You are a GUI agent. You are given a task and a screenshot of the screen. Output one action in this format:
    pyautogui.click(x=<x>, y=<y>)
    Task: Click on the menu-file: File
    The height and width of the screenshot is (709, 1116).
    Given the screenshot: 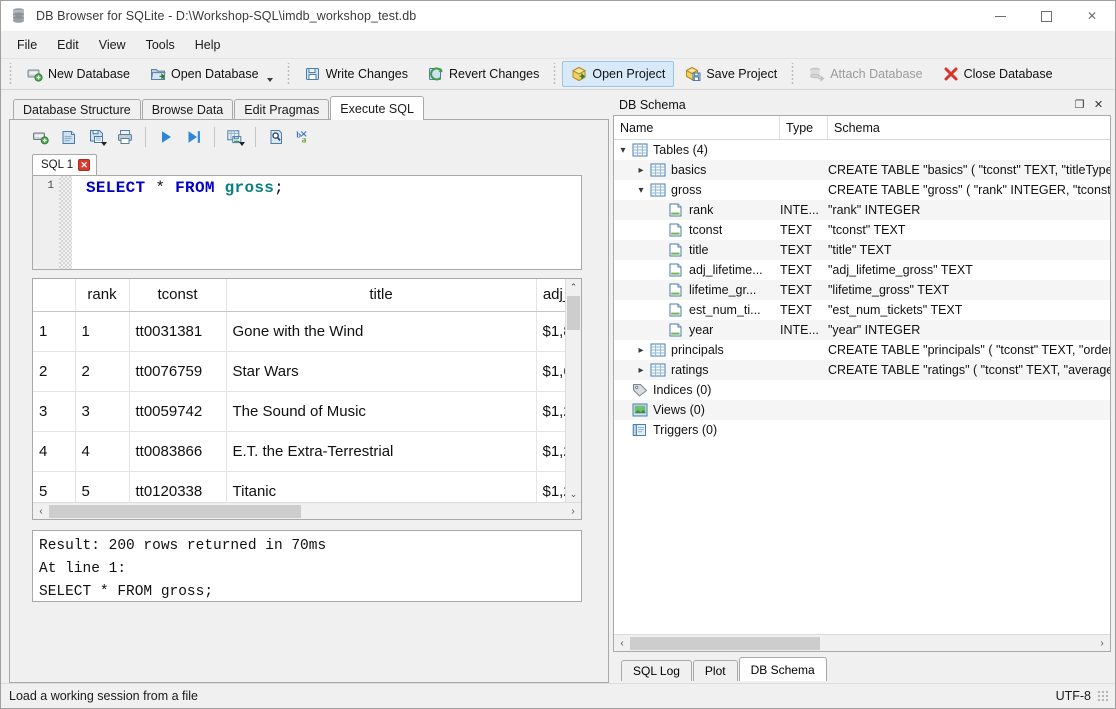 What is the action you would take?
    pyautogui.click(x=27, y=45)
    